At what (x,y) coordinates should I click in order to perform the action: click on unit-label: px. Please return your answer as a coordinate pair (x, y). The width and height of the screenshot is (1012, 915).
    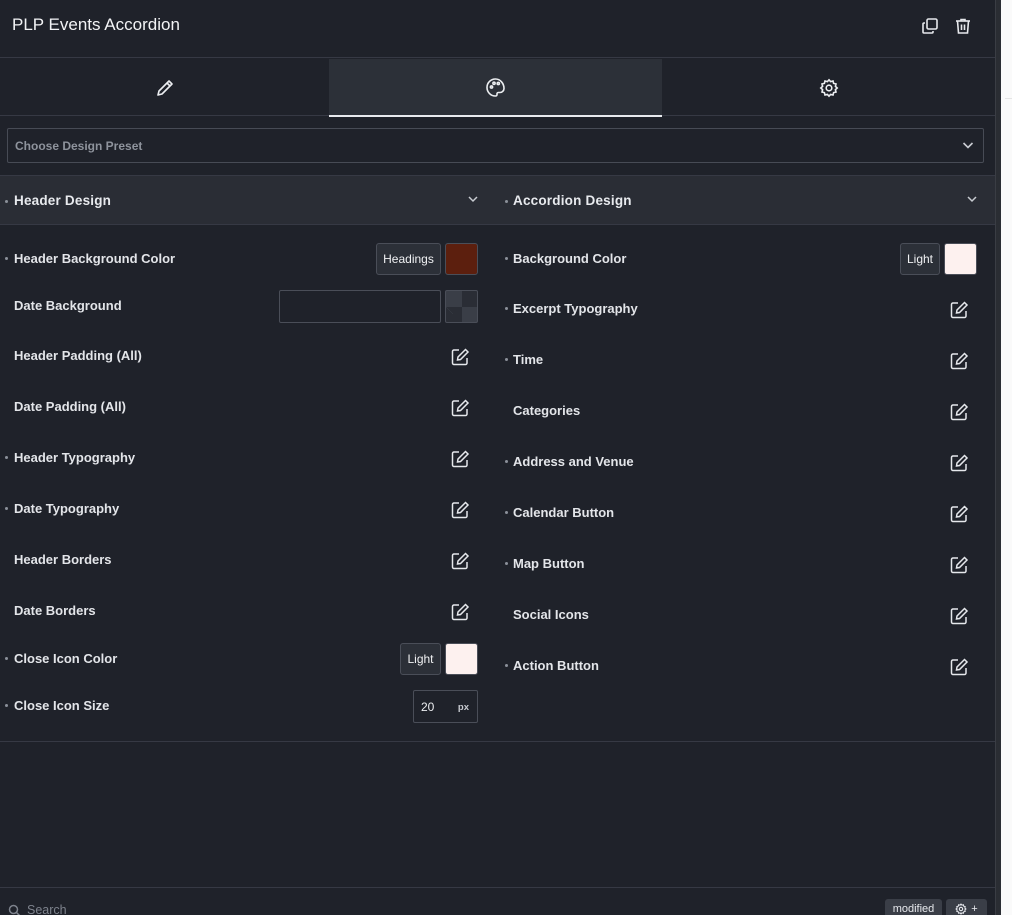
    Looking at the image, I should click on (463, 707).